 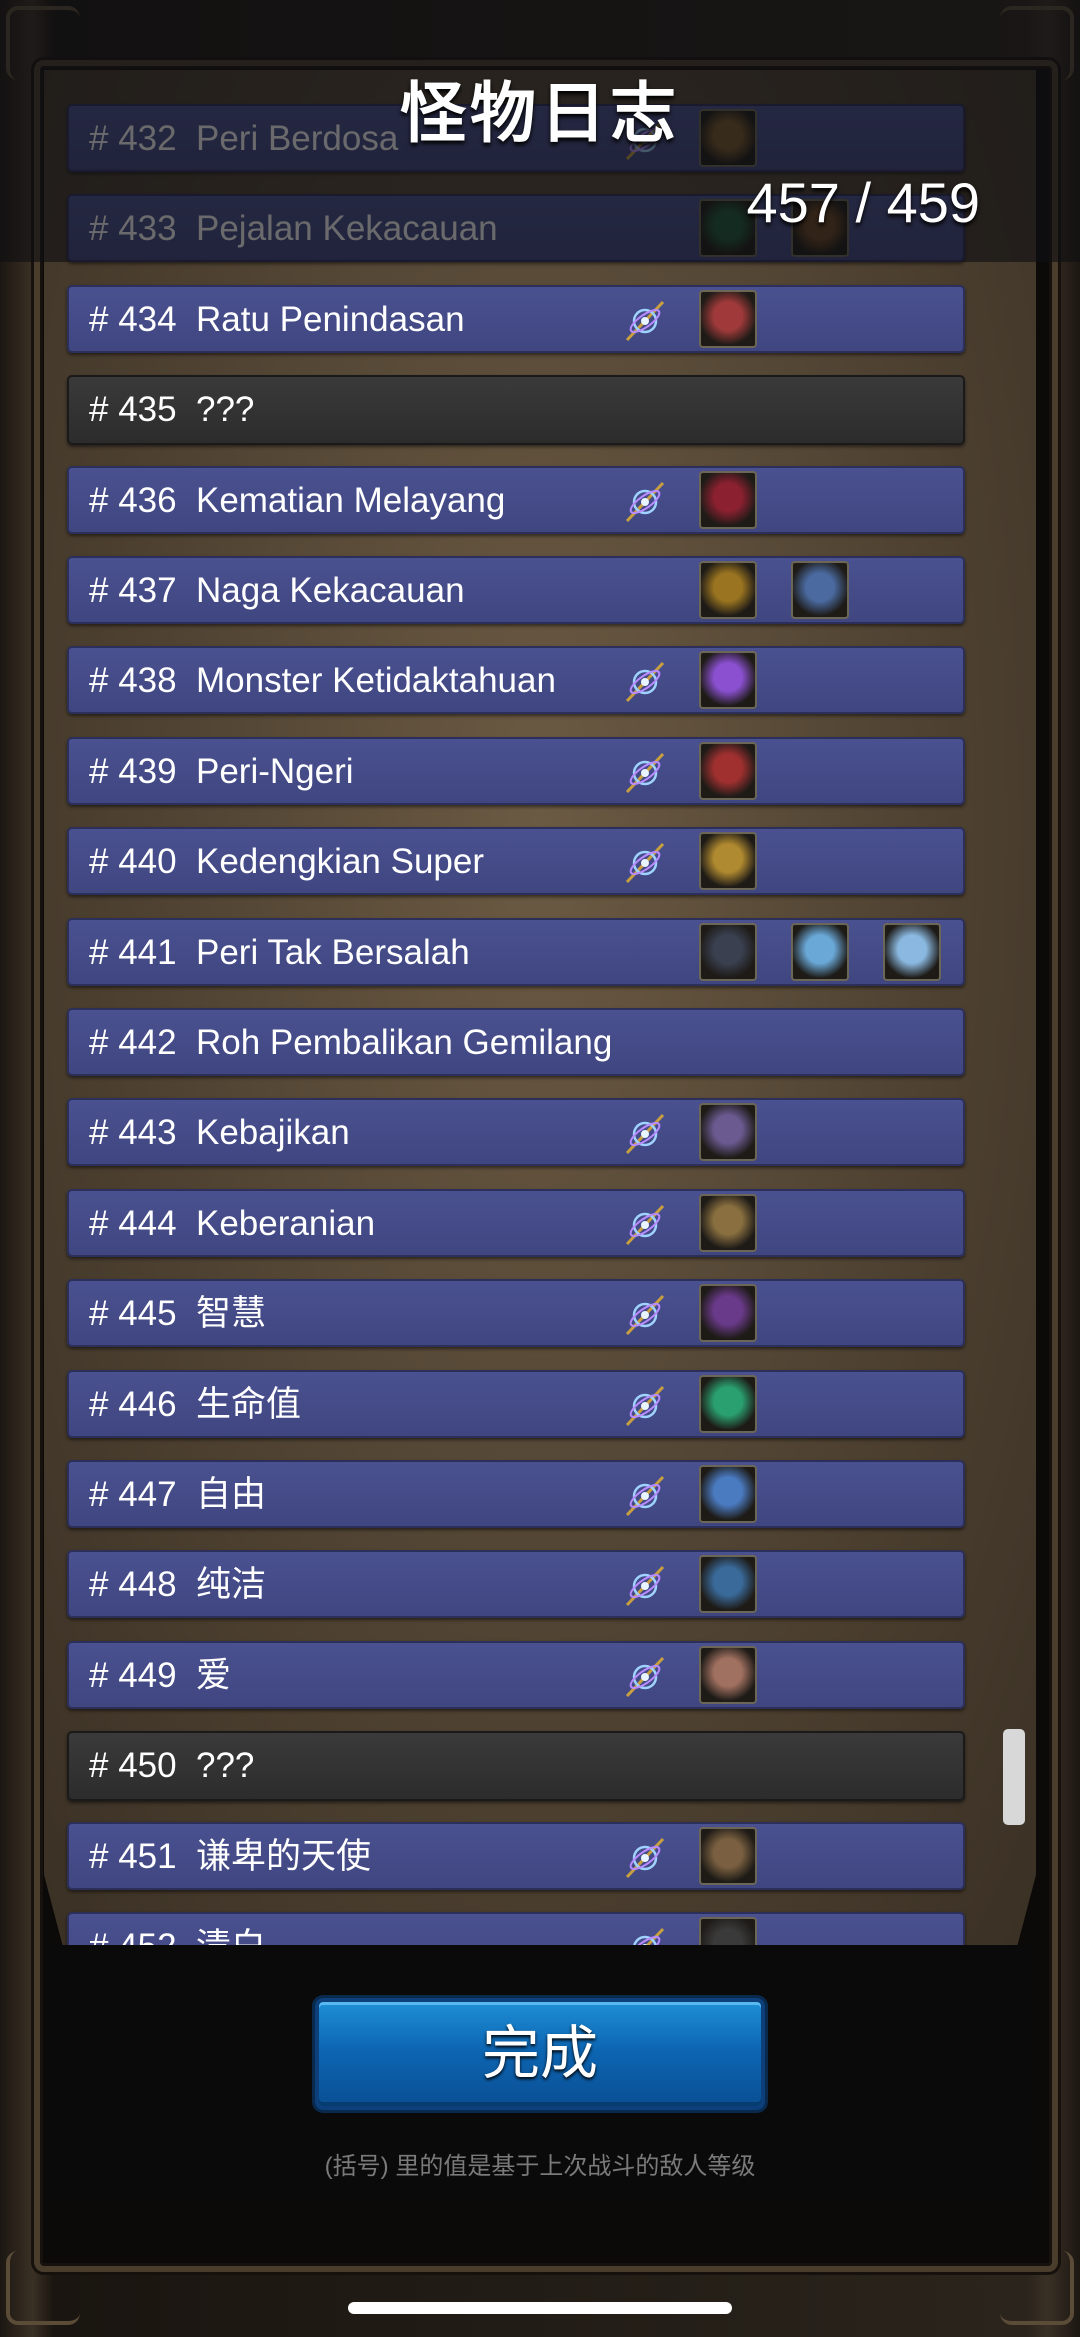 What do you see at coordinates (249, 1404) in the screenshot?
I see `monster-name: 生命值` at bounding box center [249, 1404].